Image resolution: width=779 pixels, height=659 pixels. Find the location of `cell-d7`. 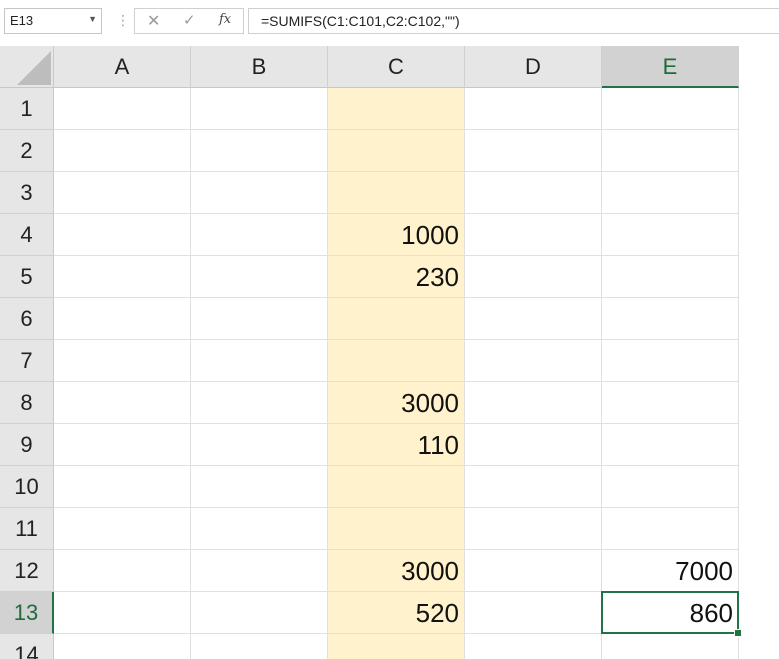

cell-d7 is located at coordinates (533, 361).